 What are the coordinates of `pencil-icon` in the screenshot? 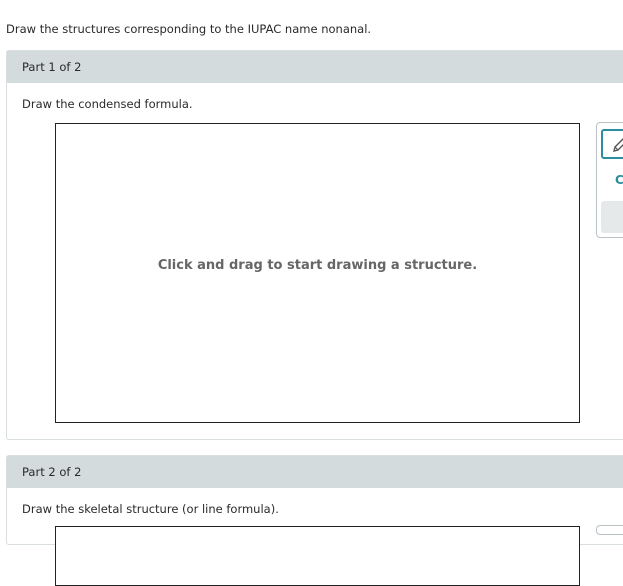 It's located at (618, 145).